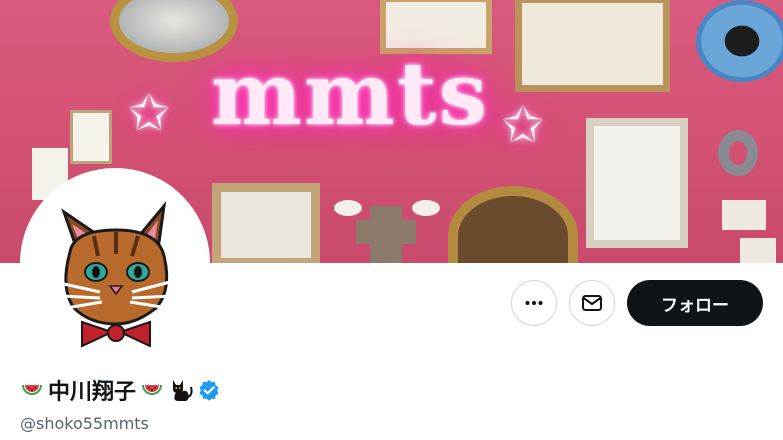 The image size is (783, 440). I want to click on neon-sign-text: mmts, so click(350, 94).